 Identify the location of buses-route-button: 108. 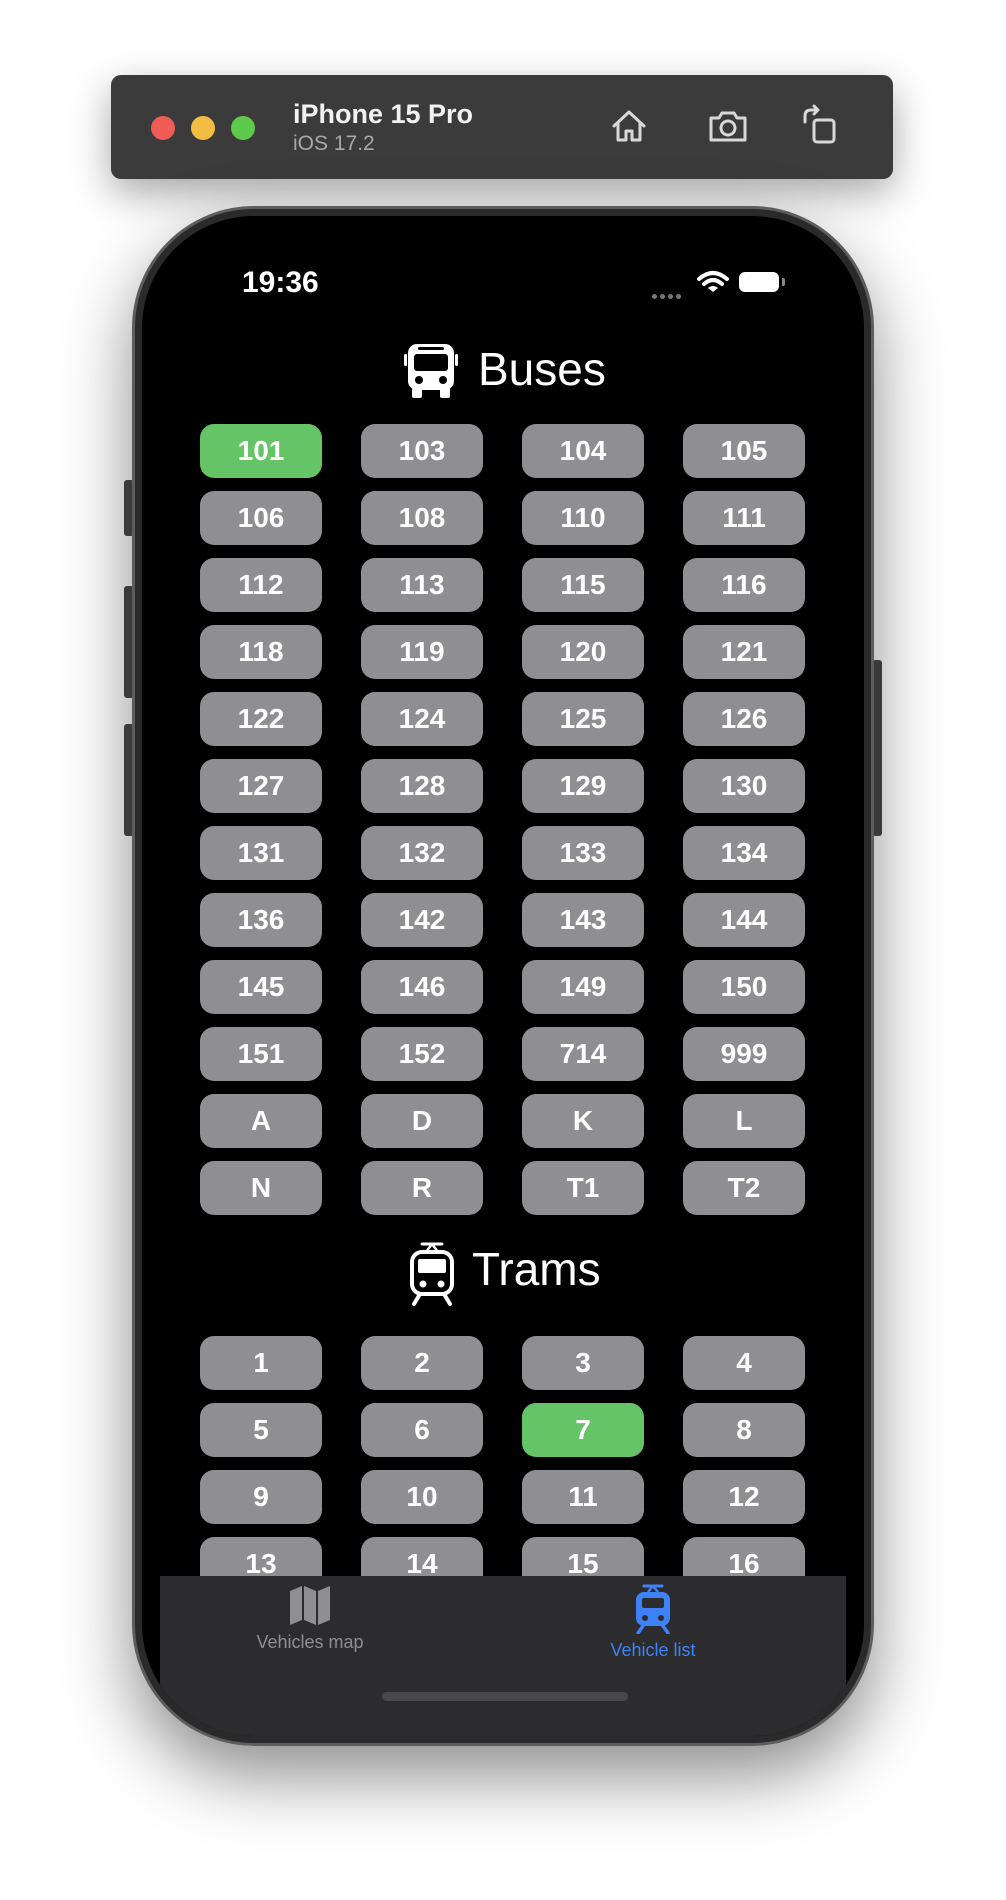
(422, 518).